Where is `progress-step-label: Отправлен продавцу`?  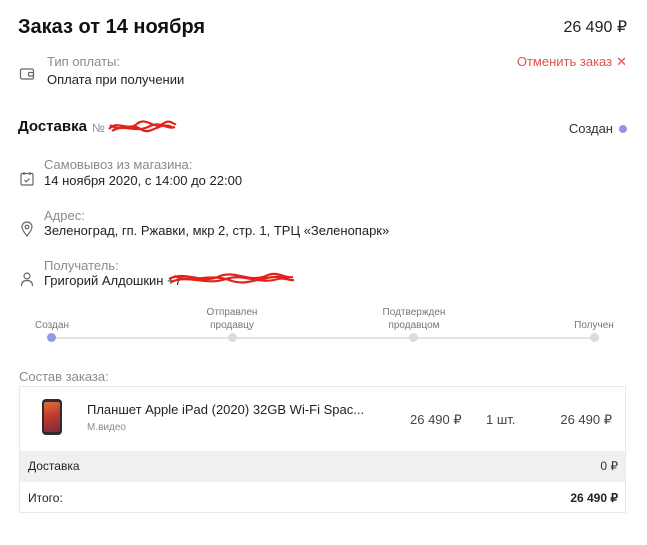 progress-step-label: Отправлен продавцу is located at coordinates (232, 319).